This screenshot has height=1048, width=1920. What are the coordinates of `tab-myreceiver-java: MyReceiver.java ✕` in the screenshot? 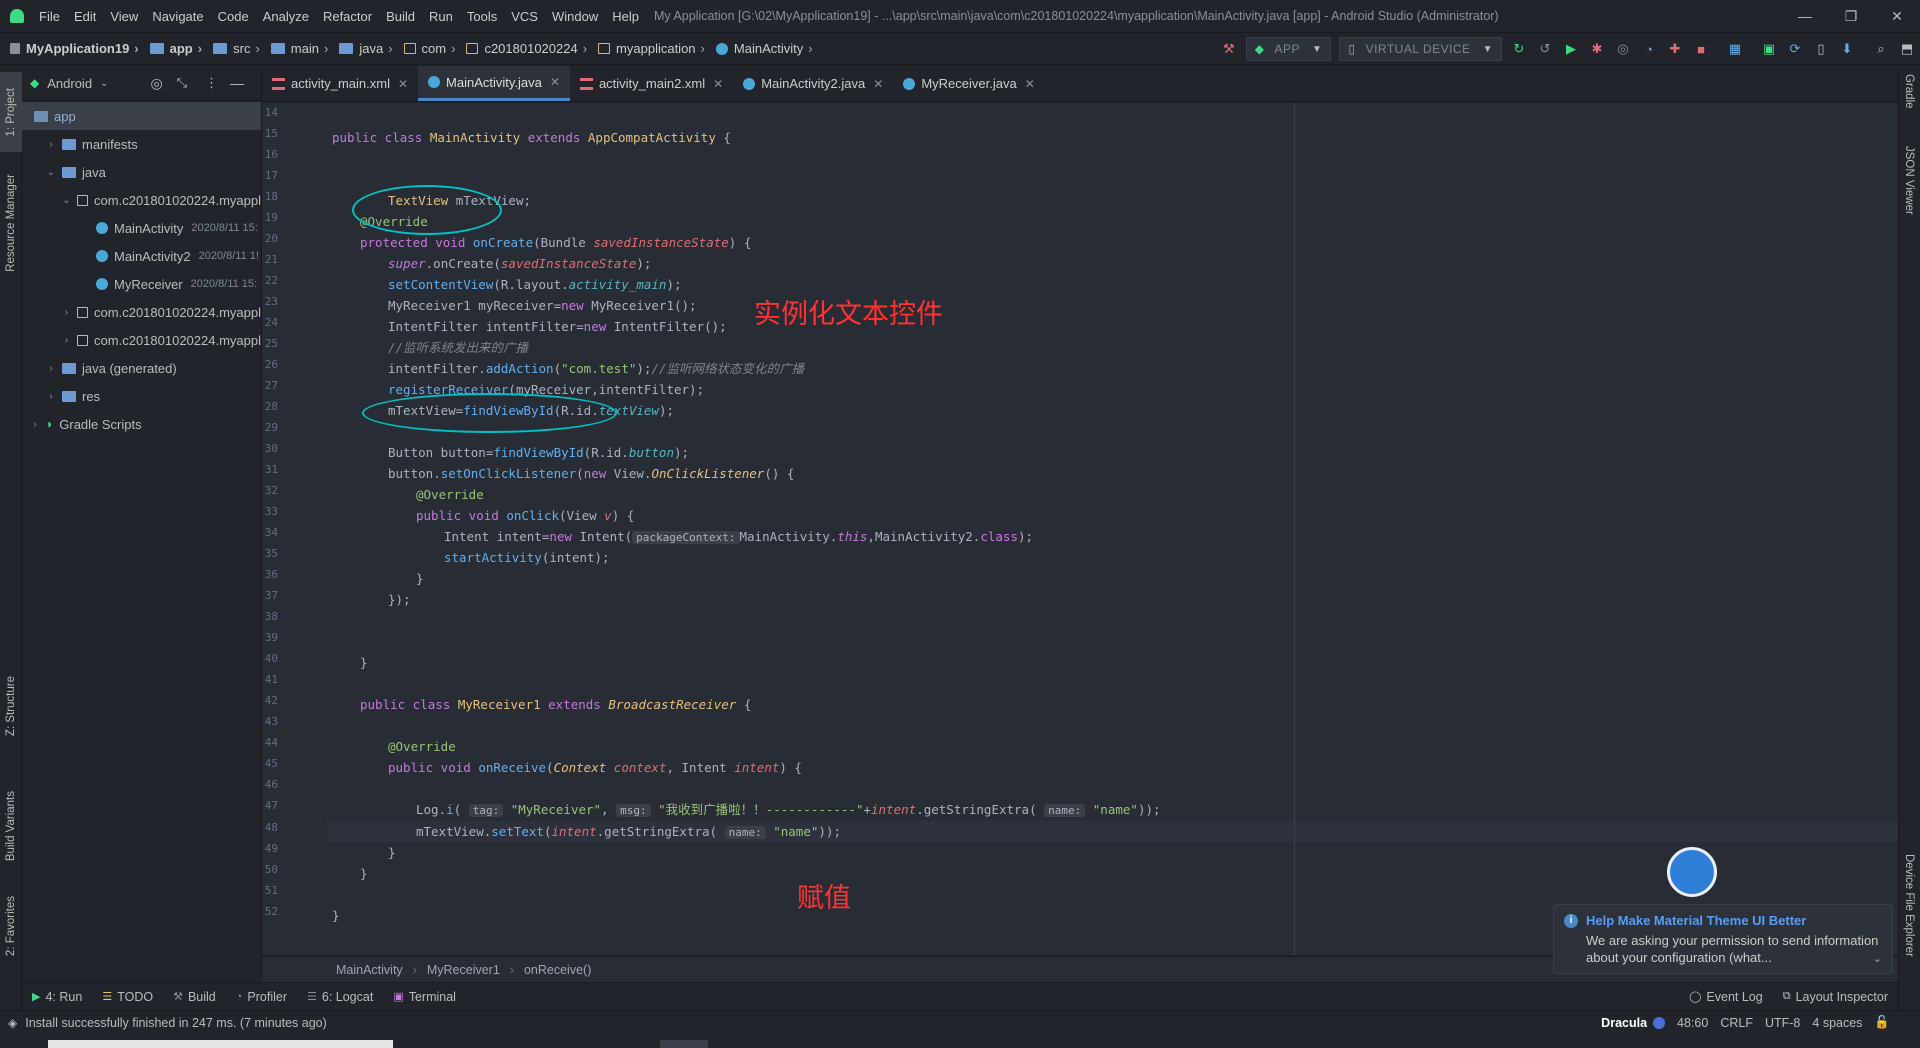 It's located at (968, 83).